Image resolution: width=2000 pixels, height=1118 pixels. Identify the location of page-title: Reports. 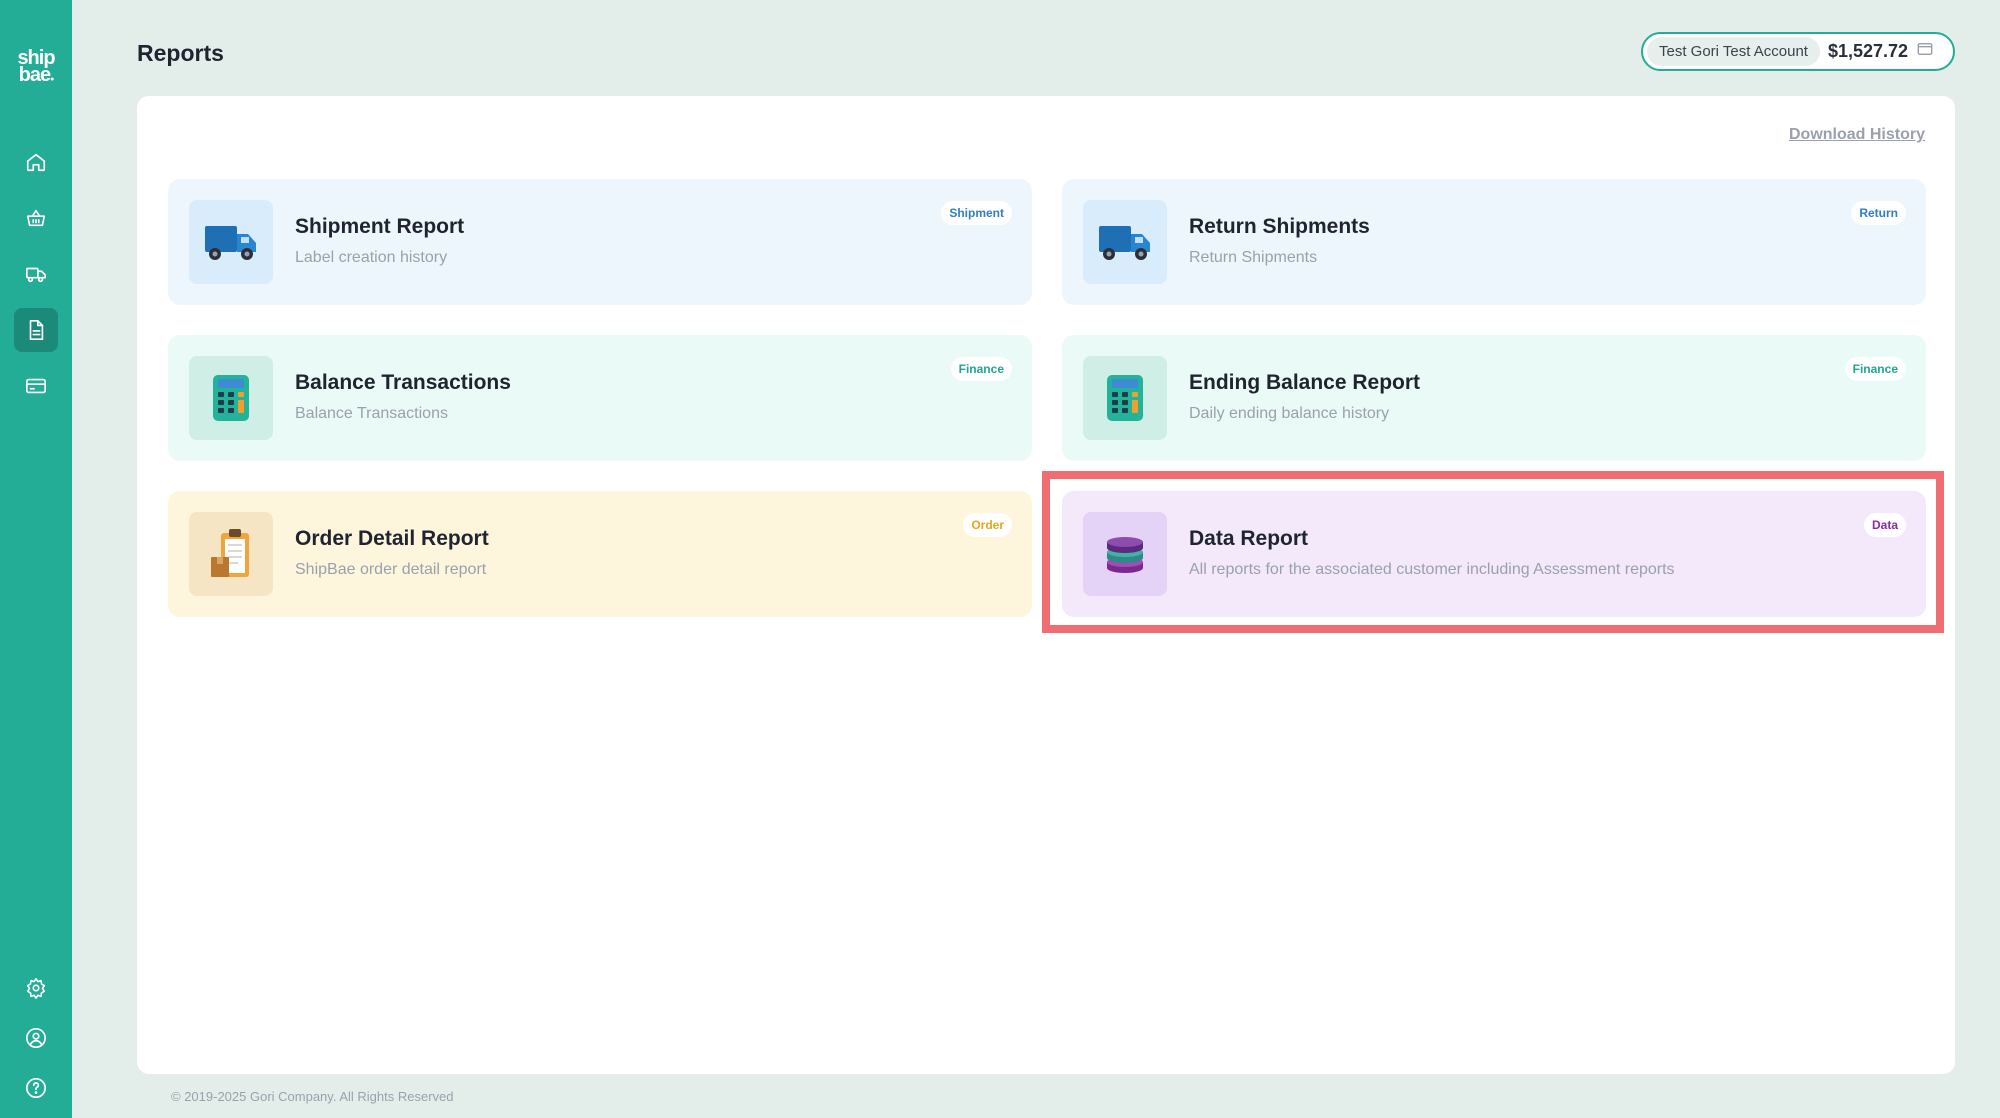
(180, 53).